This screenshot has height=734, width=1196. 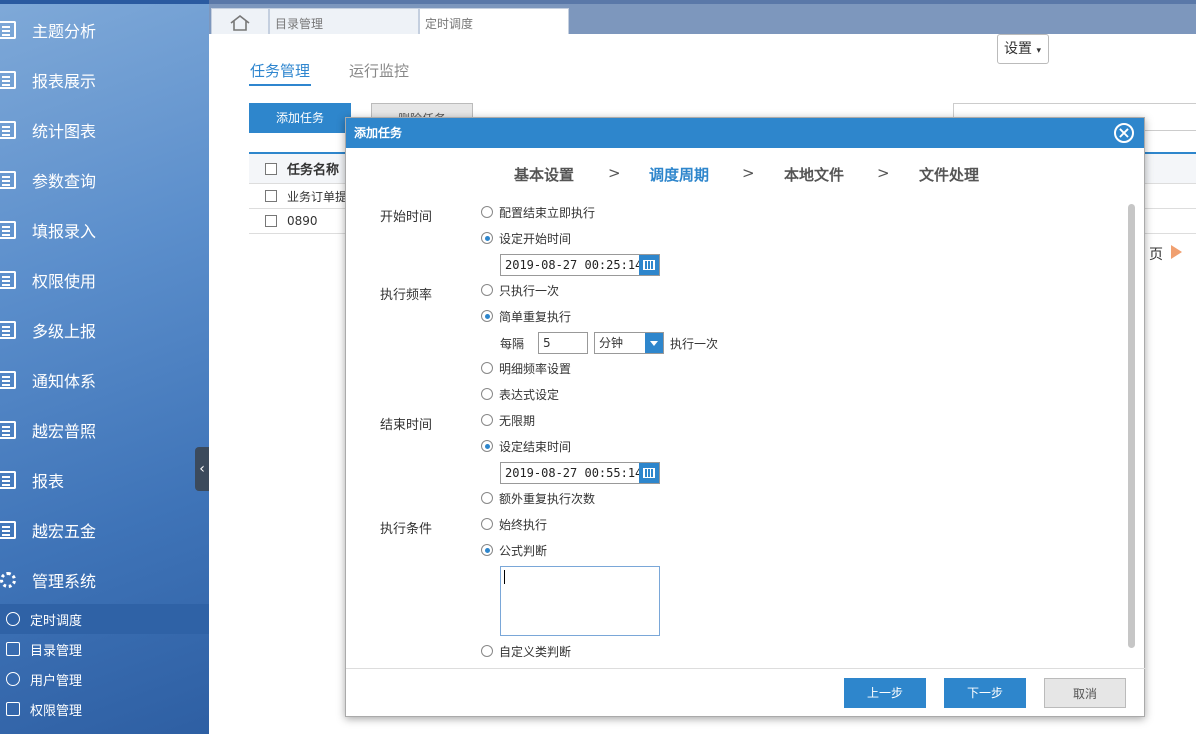 What do you see at coordinates (64, 131) in the screenshot?
I see `menu-label: 统计图表` at bounding box center [64, 131].